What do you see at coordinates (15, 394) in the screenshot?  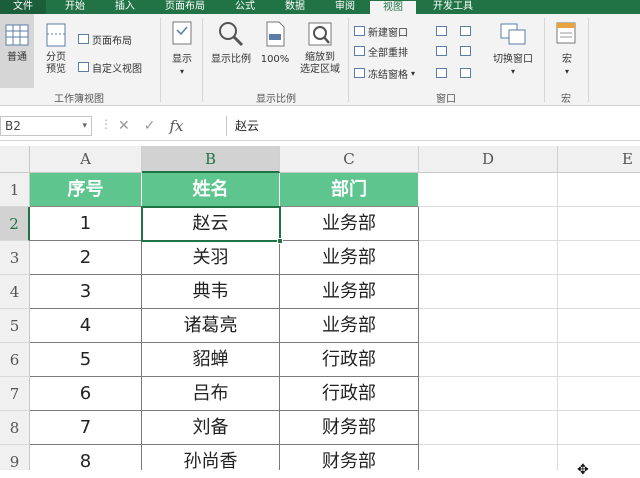 I see `row-header-7: 7` at bounding box center [15, 394].